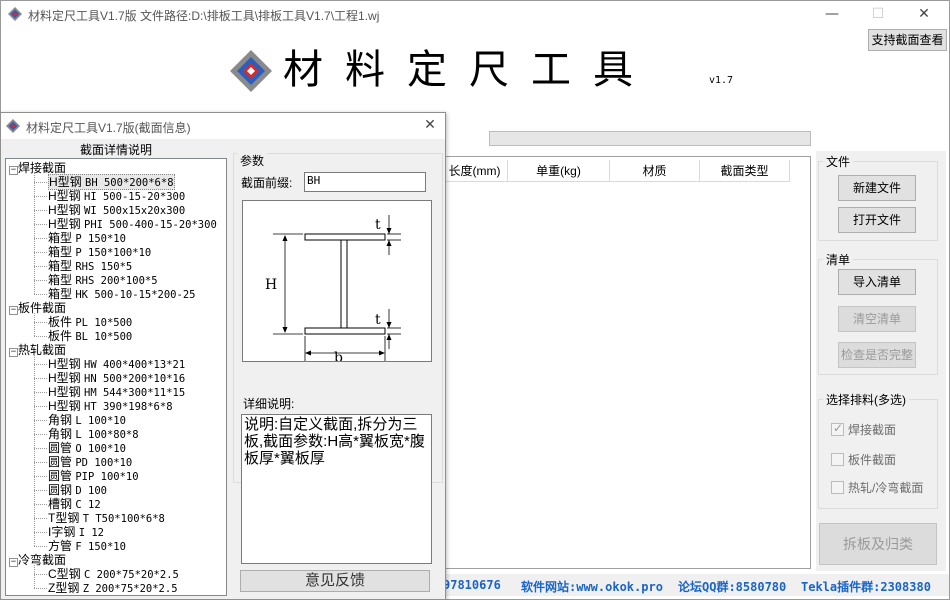 This screenshot has width=950, height=600. Describe the element at coordinates (877, 487) in the screenshot. I see `checkbox-rolled-section: 热轧/冷弯截面` at that location.